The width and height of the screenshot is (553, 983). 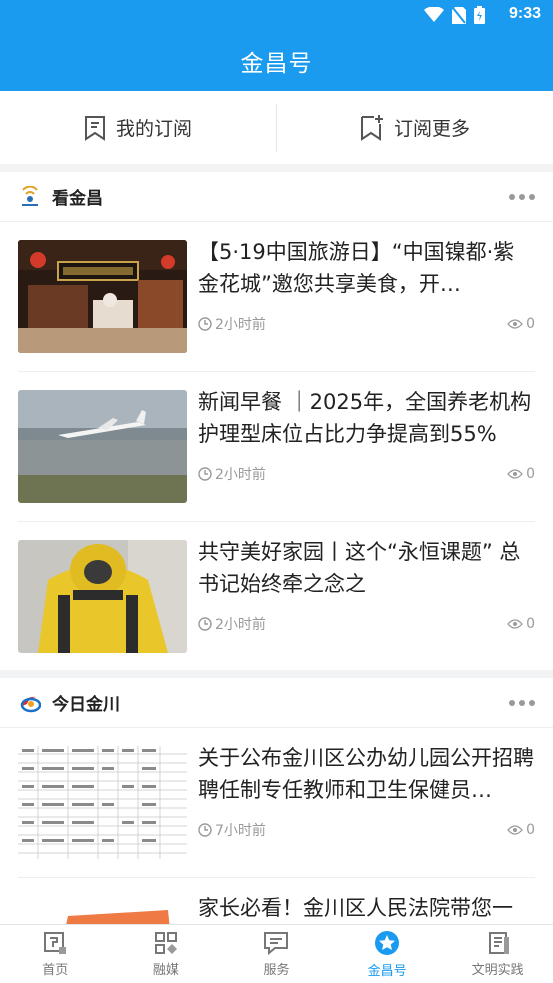 I want to click on tab-civilization-practice: 文明实践, so click(x=497, y=954).